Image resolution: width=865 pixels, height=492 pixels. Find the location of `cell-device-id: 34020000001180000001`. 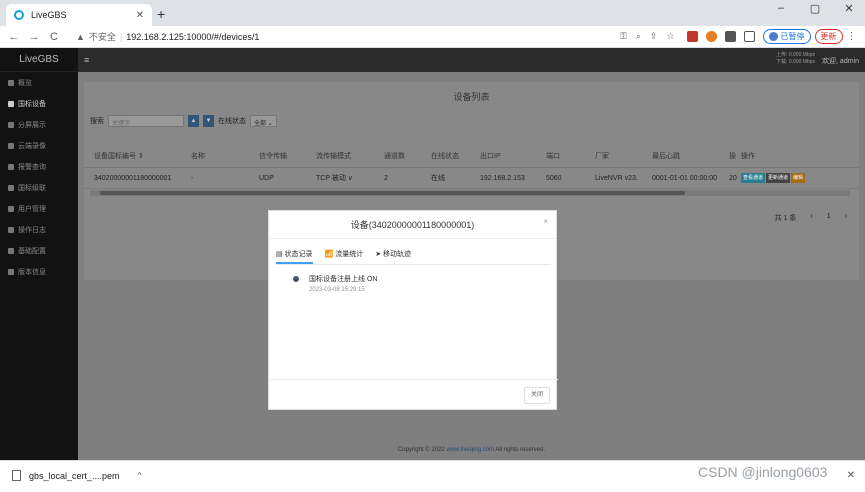

cell-device-id: 34020000001180000001 is located at coordinates (133, 178).